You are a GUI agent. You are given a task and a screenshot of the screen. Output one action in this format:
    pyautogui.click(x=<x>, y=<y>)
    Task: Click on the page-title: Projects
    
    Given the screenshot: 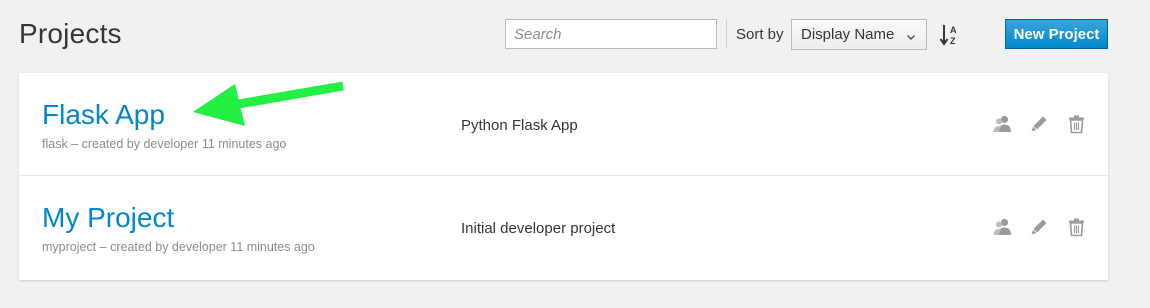 What is the action you would take?
    pyautogui.click(x=70, y=33)
    